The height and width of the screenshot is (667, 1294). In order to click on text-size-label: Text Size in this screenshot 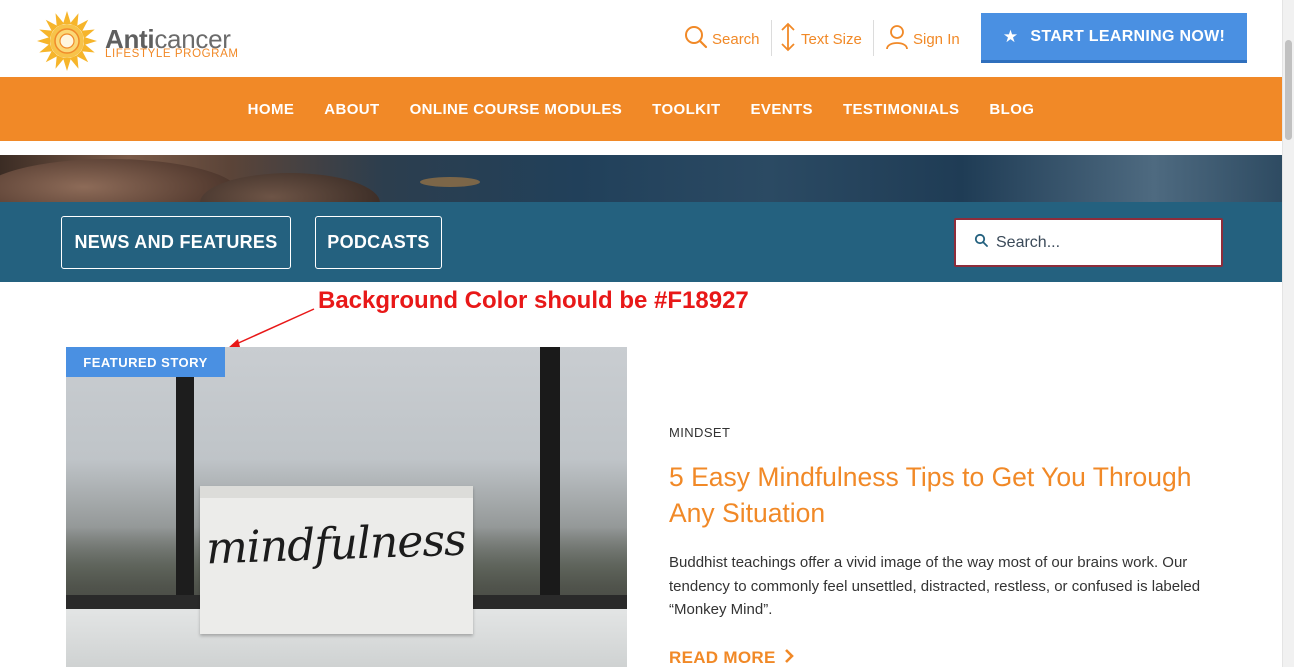, I will do `click(831, 39)`.